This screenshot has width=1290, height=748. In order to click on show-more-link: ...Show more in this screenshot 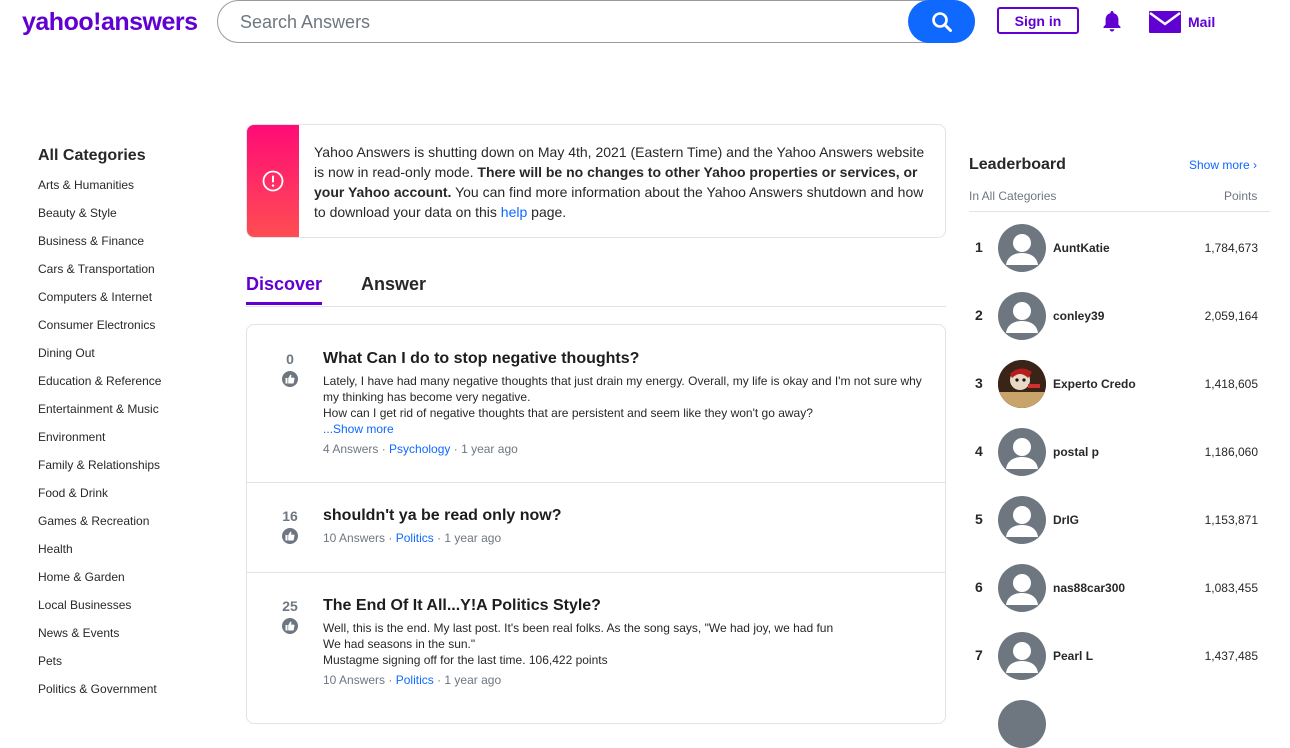, I will do `click(623, 429)`.